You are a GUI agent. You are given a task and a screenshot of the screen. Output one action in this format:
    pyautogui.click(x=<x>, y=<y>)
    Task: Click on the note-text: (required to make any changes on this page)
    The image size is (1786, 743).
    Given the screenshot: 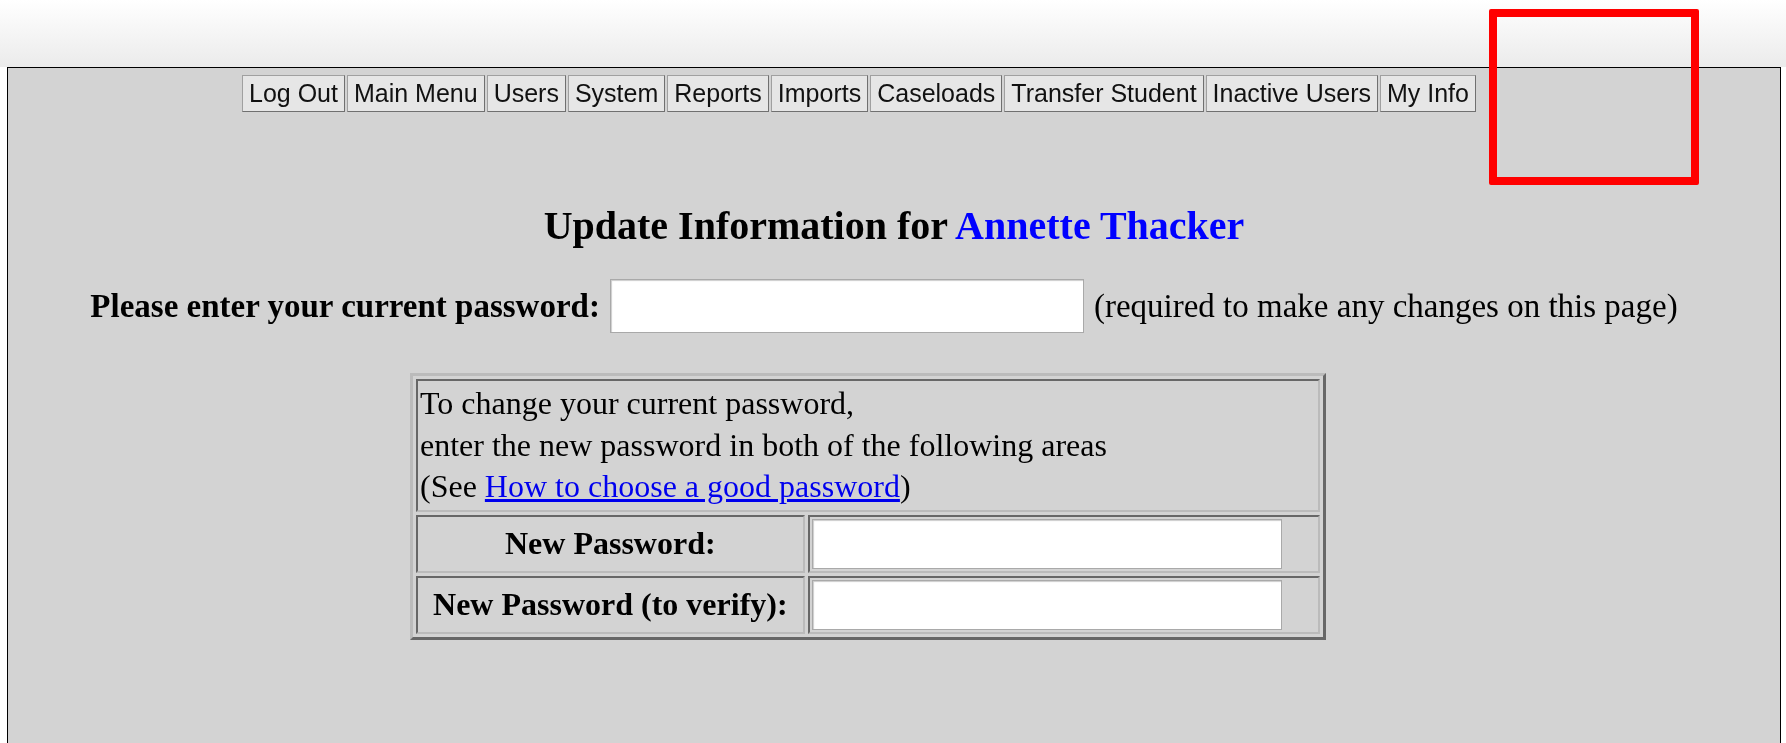 What is the action you would take?
    pyautogui.click(x=1385, y=306)
    